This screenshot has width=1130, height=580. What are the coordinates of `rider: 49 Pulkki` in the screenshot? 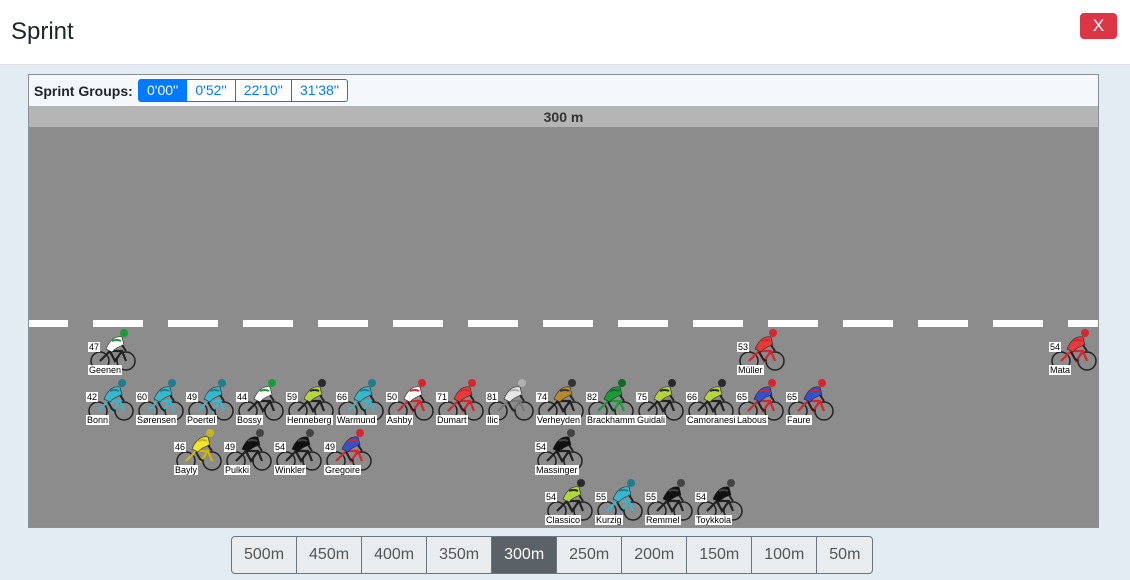 It's located at (249, 450).